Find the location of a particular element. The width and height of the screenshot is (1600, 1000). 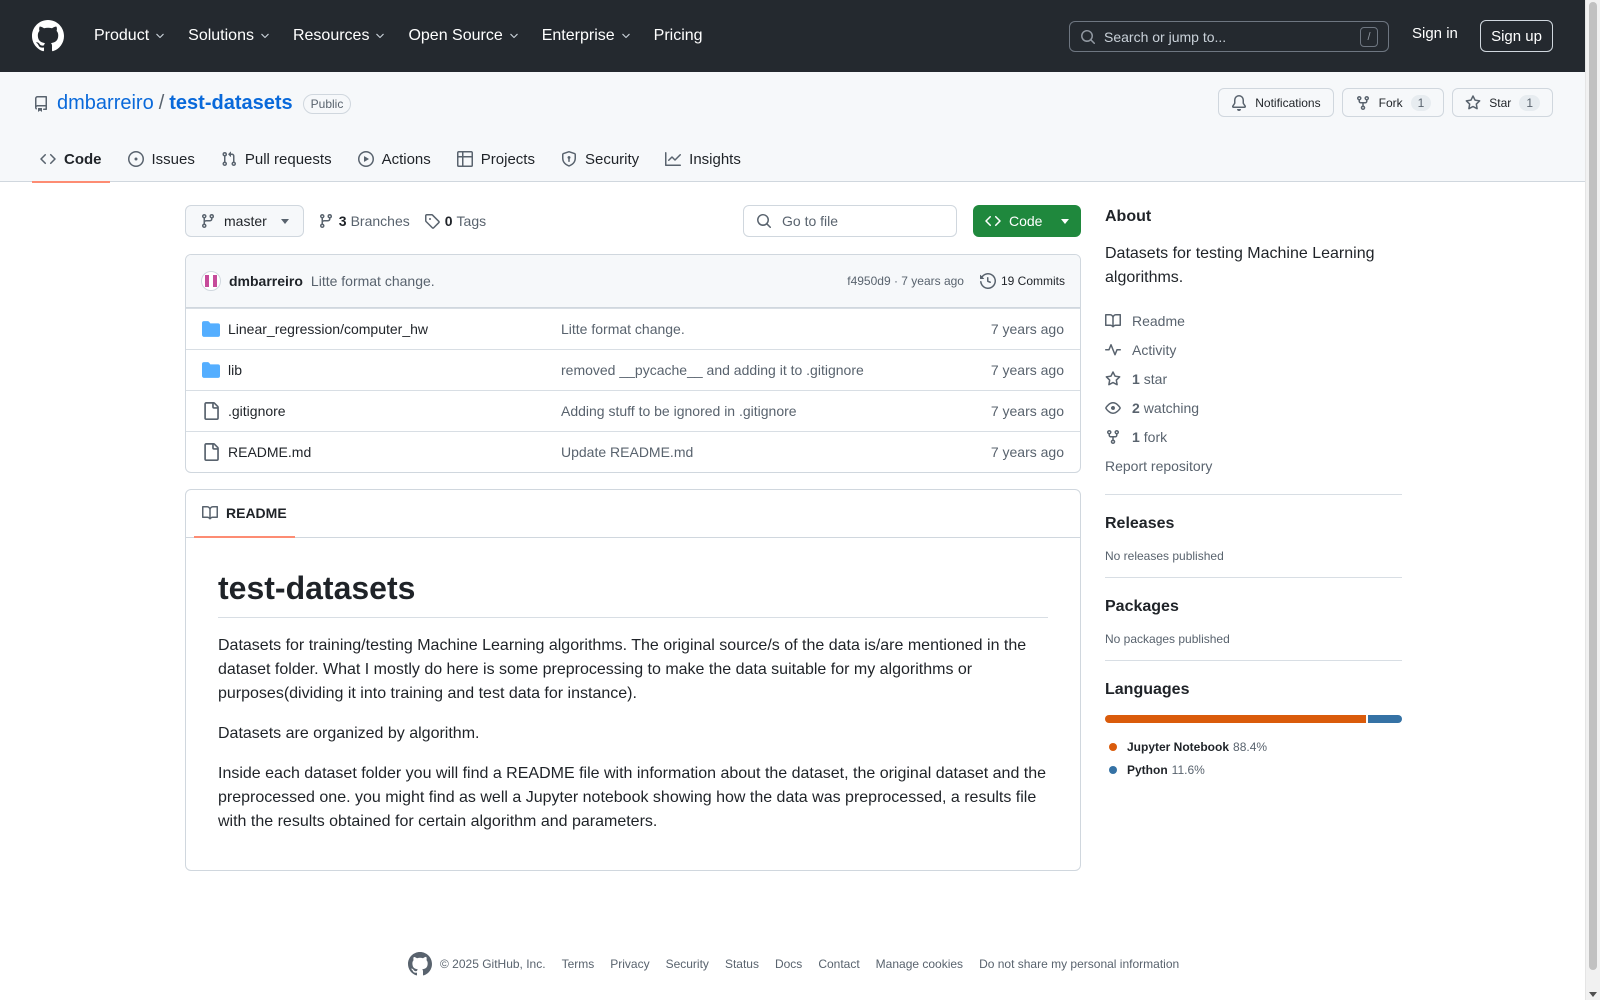

branches-link: 3 Branches is located at coordinates (364, 221).